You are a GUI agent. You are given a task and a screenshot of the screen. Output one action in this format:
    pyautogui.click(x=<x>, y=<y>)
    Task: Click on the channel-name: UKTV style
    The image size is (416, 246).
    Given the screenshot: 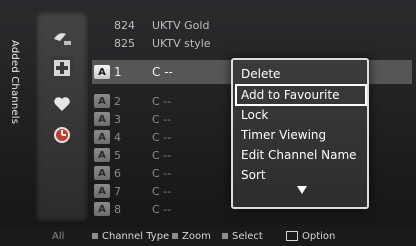 What is the action you would take?
    pyautogui.click(x=181, y=43)
    